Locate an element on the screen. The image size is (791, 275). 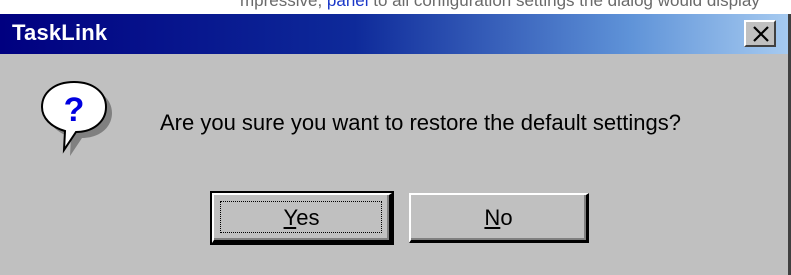
yes-button-label: Yes is located at coordinates (301, 217).